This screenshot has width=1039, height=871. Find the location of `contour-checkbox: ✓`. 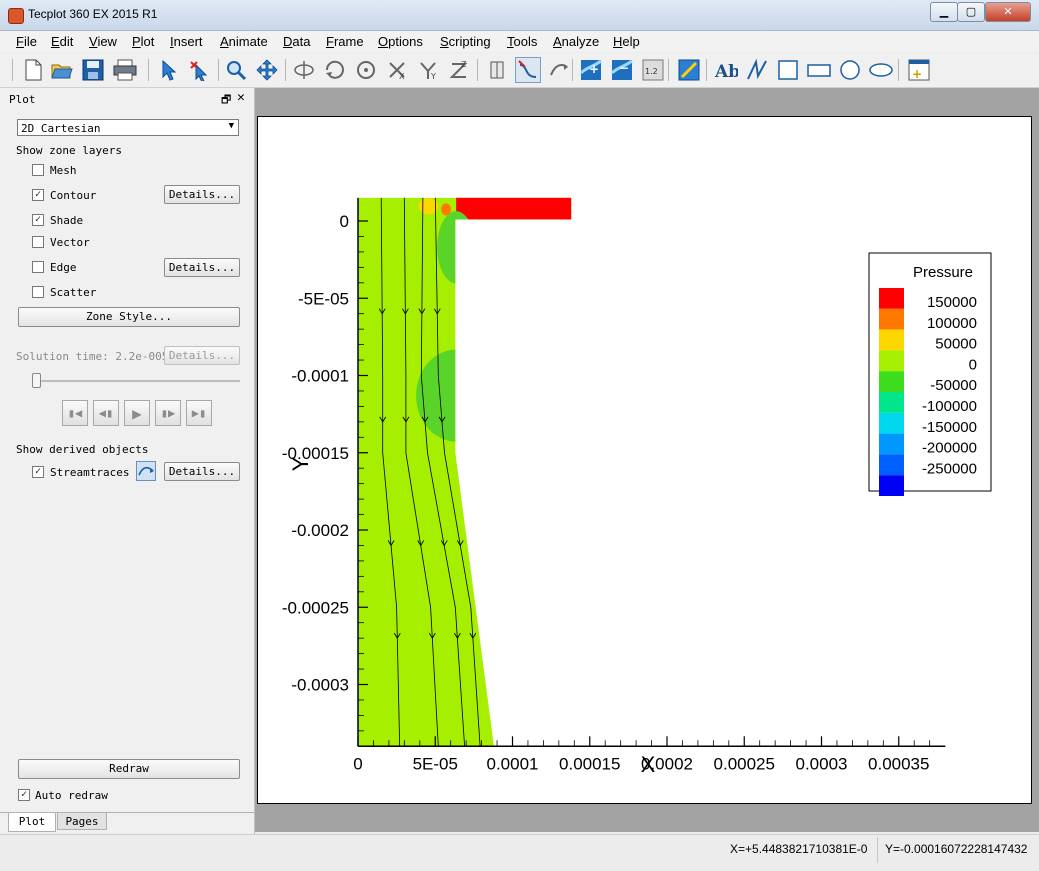

contour-checkbox: ✓ is located at coordinates (38, 195).